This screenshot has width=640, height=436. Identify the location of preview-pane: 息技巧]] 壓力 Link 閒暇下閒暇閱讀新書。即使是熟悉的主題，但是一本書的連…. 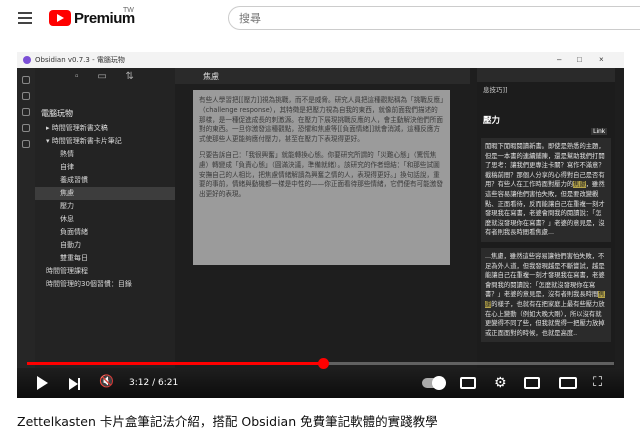
(546, 218).